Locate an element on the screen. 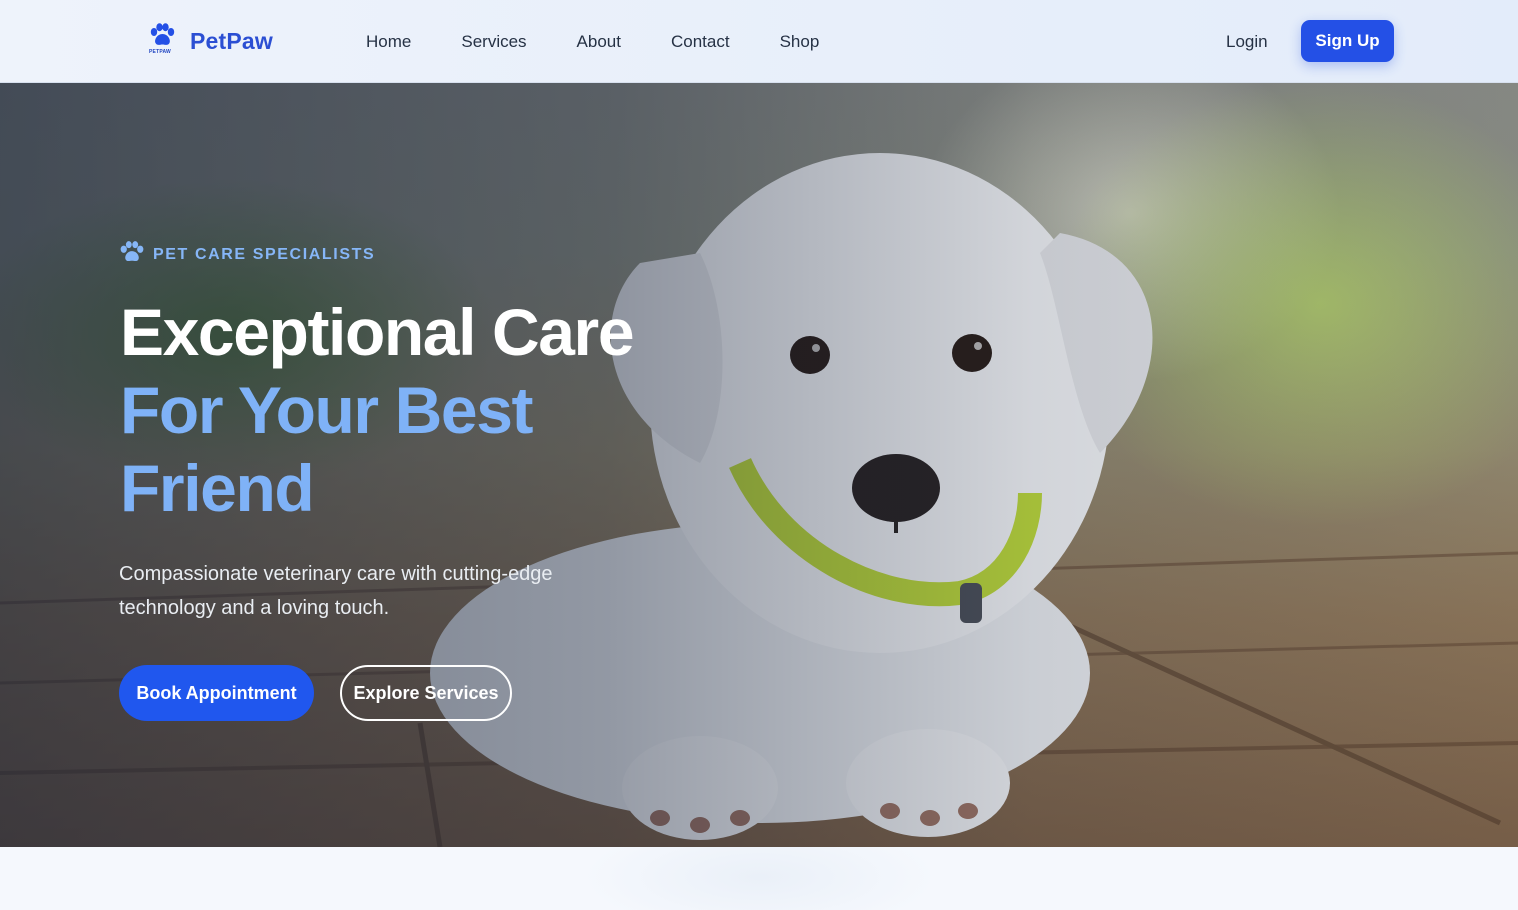 This screenshot has width=1518, height=910. headline-line-3: Friend is located at coordinates (217, 488).